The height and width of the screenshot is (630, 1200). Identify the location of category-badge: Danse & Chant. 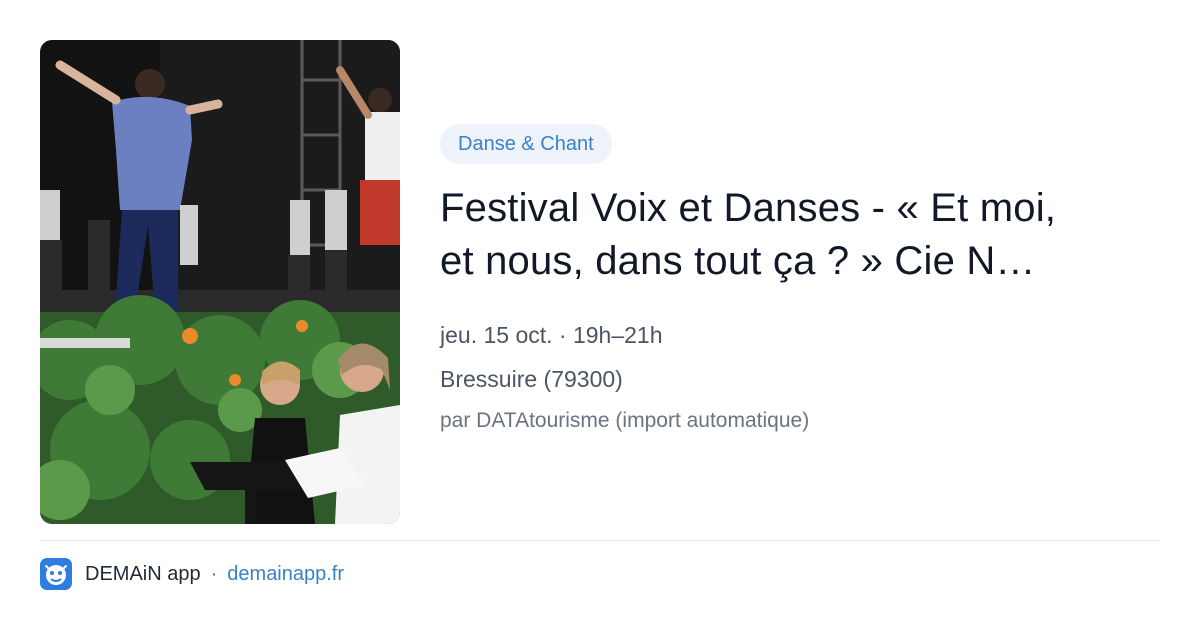
(526, 144).